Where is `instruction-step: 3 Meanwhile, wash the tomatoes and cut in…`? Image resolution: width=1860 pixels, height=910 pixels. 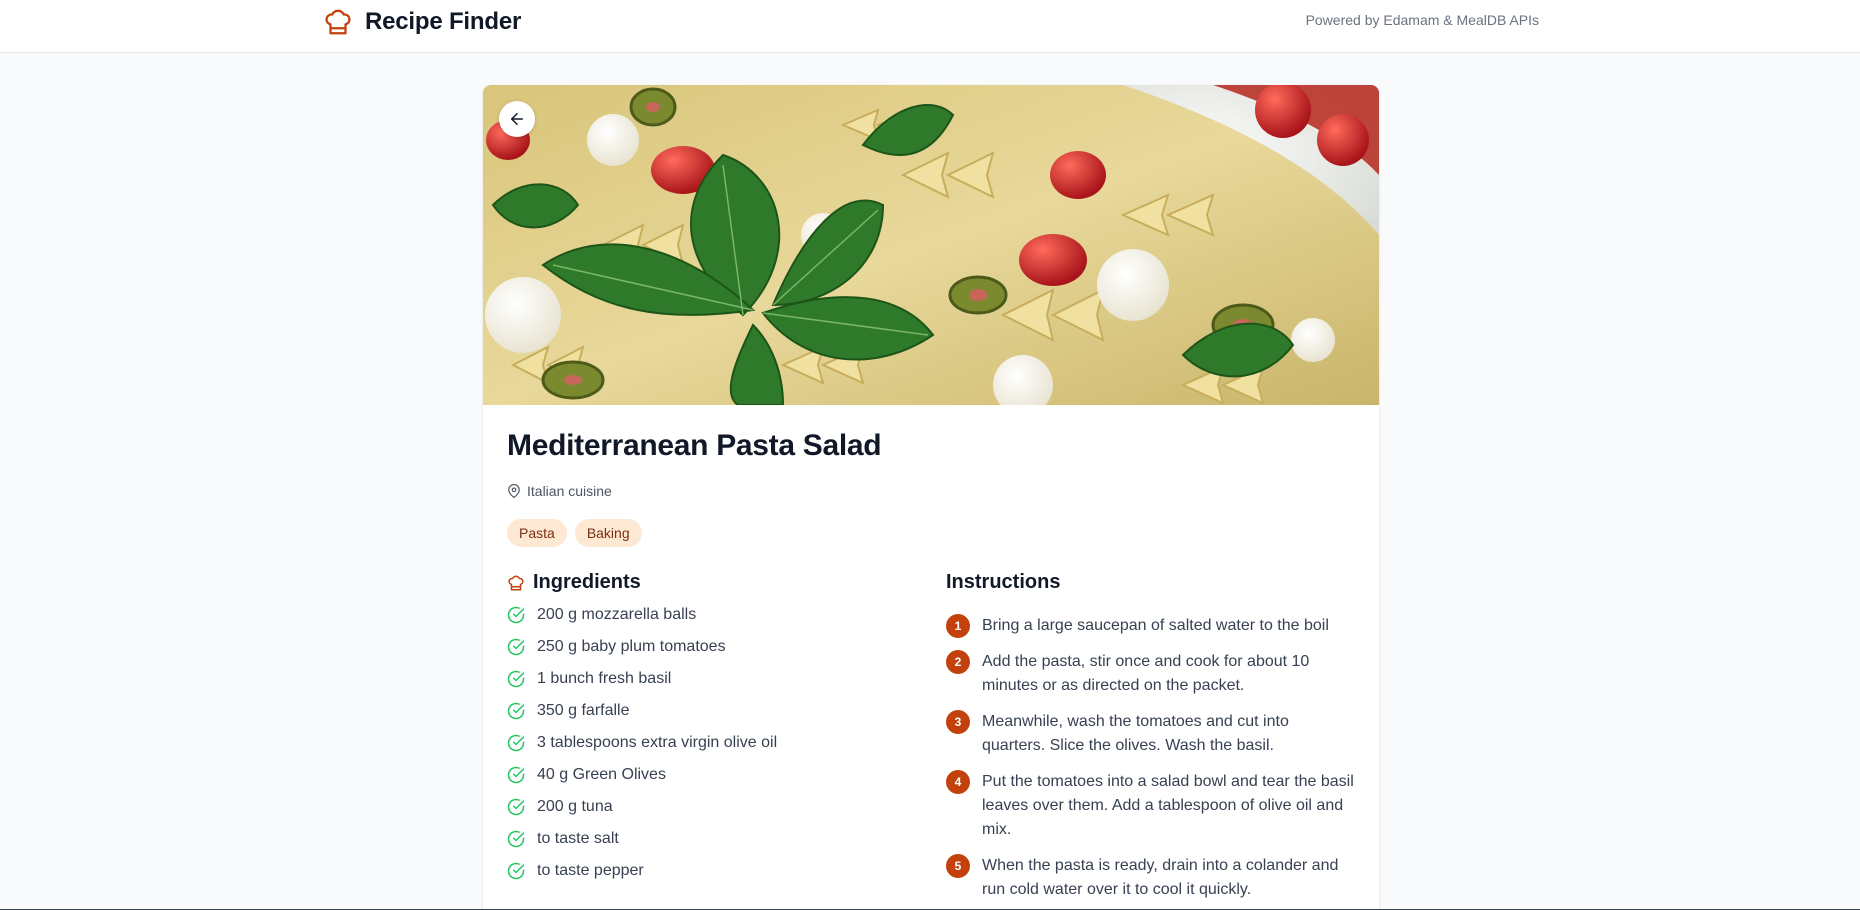 instruction-step: 3 Meanwhile, wash the tomatoes and cut in… is located at coordinates (1151, 734).